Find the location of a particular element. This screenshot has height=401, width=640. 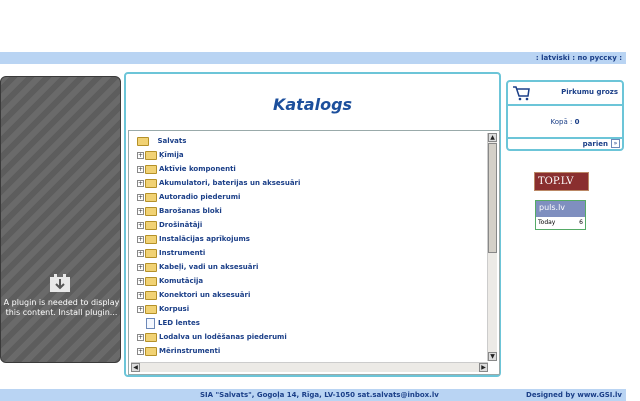

tree-item: + Komutācija is located at coordinates (170, 281).